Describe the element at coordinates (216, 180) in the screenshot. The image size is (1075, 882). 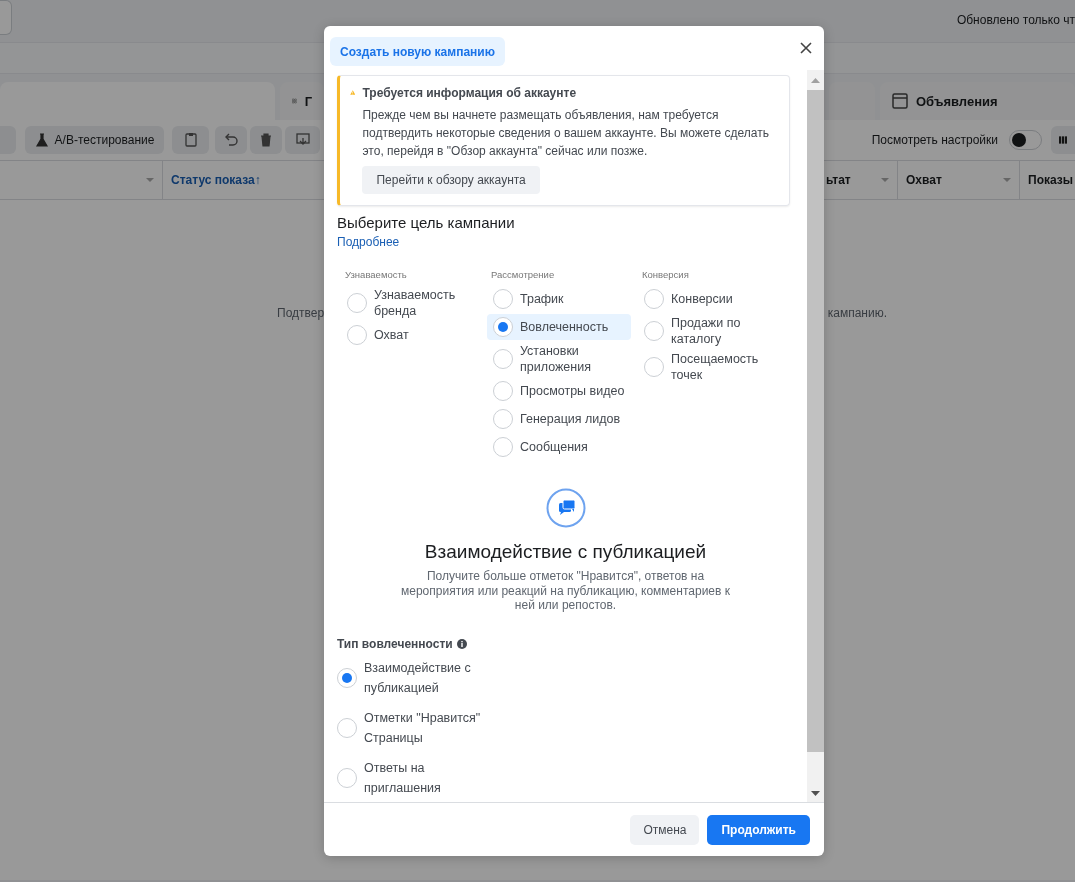
I see `column-header: Статус показа↑` at that location.